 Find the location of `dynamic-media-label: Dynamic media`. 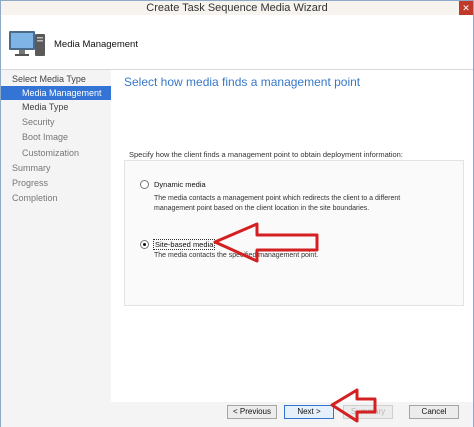

dynamic-media-label: Dynamic media is located at coordinates (180, 184).